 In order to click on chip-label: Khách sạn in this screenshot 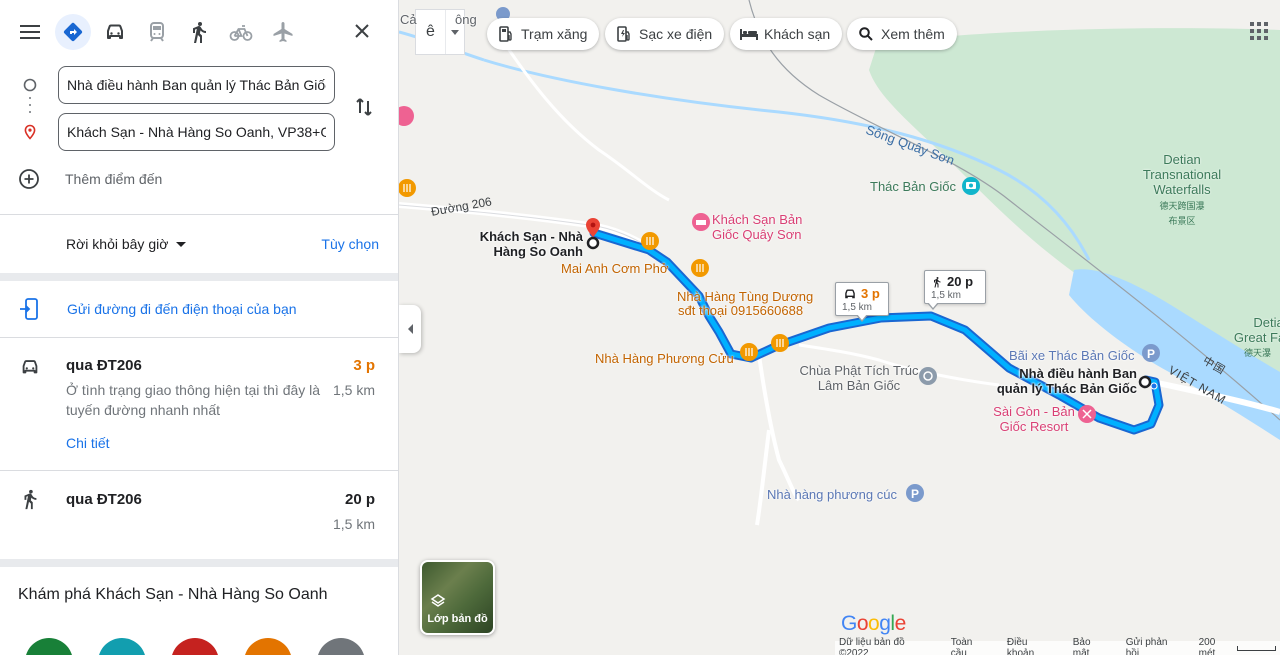, I will do `click(797, 34)`.